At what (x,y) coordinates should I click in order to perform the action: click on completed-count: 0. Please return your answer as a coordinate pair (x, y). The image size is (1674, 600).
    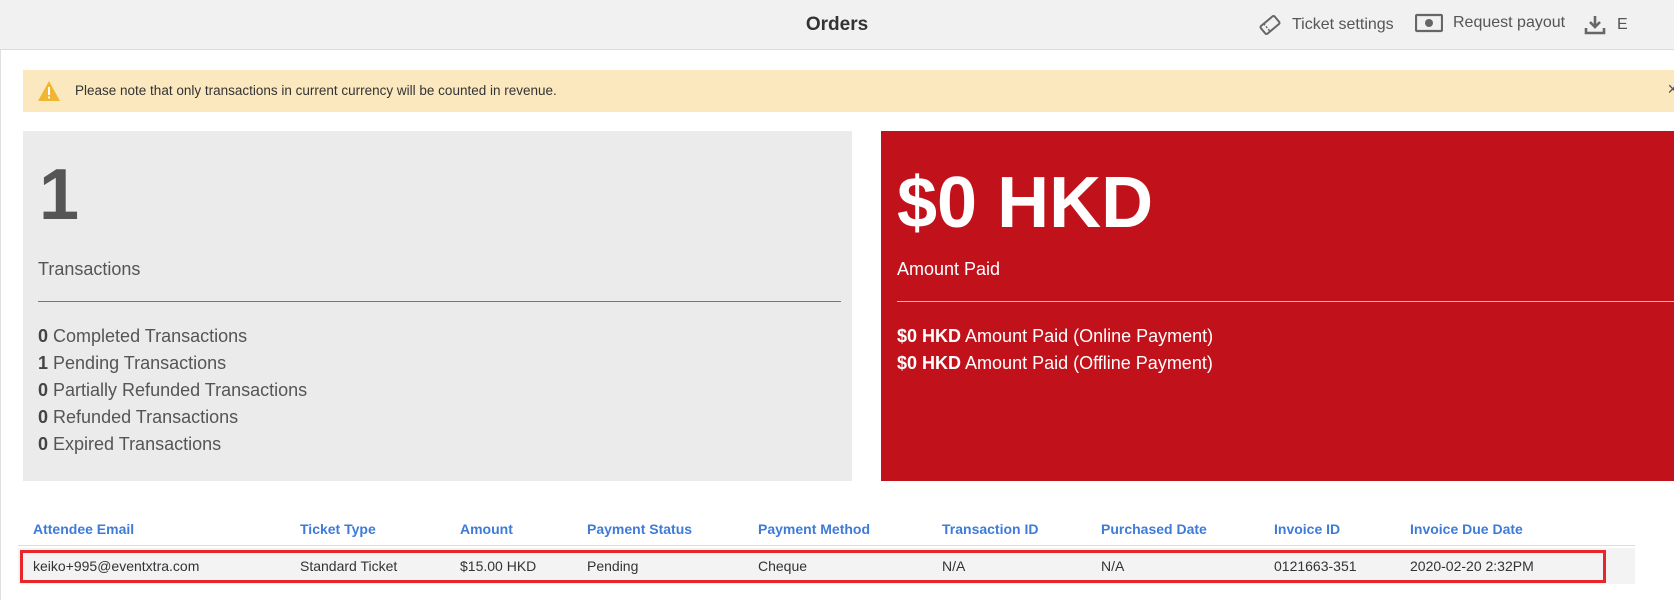
    Looking at the image, I should click on (43, 336).